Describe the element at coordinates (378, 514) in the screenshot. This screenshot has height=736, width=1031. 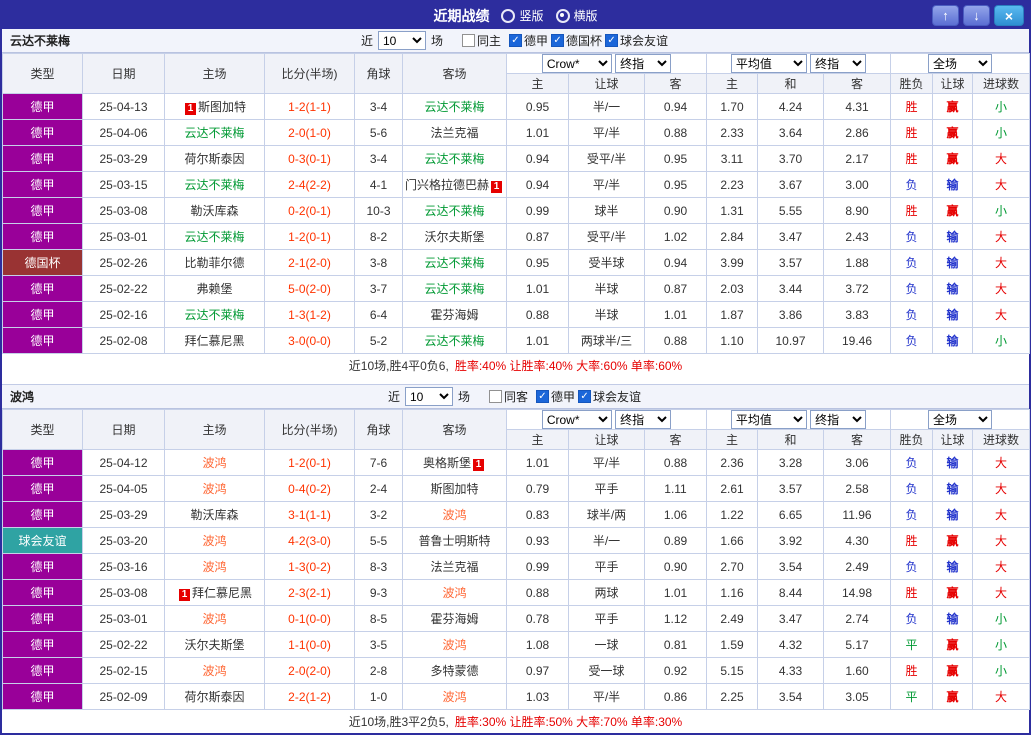
I see `corner-cell: 3-2` at that location.